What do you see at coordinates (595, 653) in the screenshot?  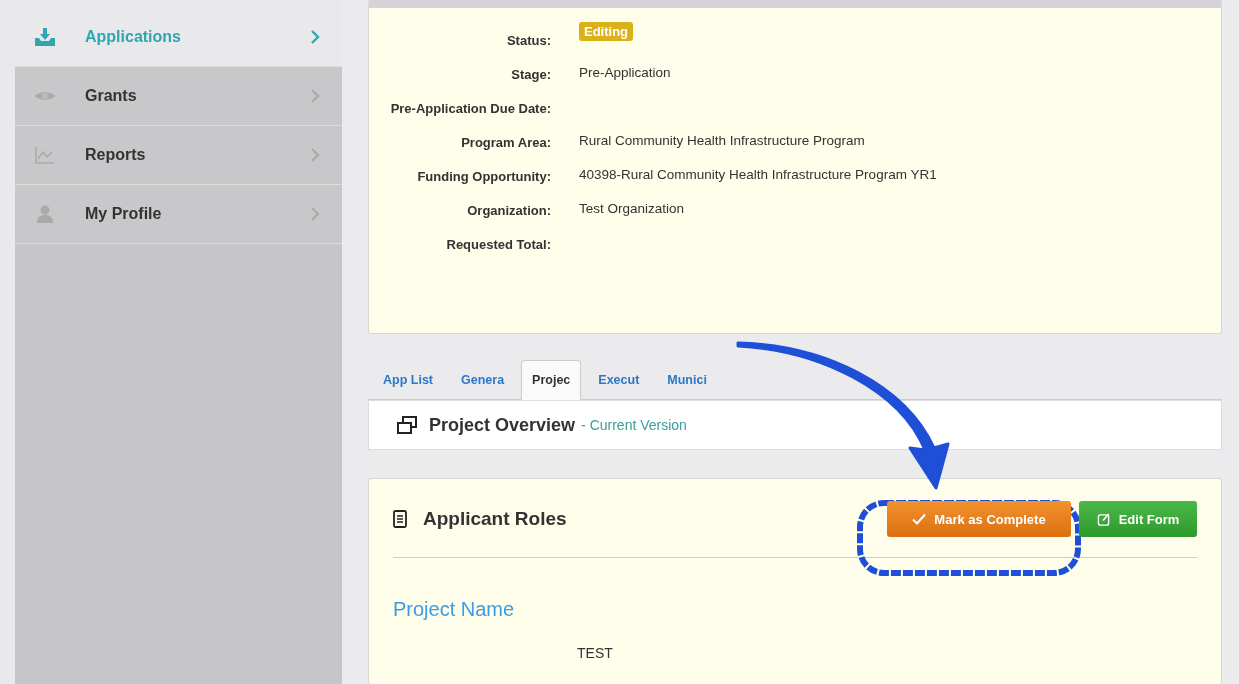 I see `field-value: TEST` at bounding box center [595, 653].